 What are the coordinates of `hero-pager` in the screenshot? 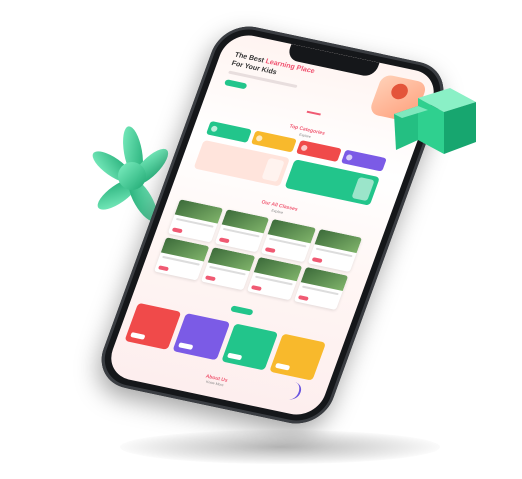 It's located at (313, 113).